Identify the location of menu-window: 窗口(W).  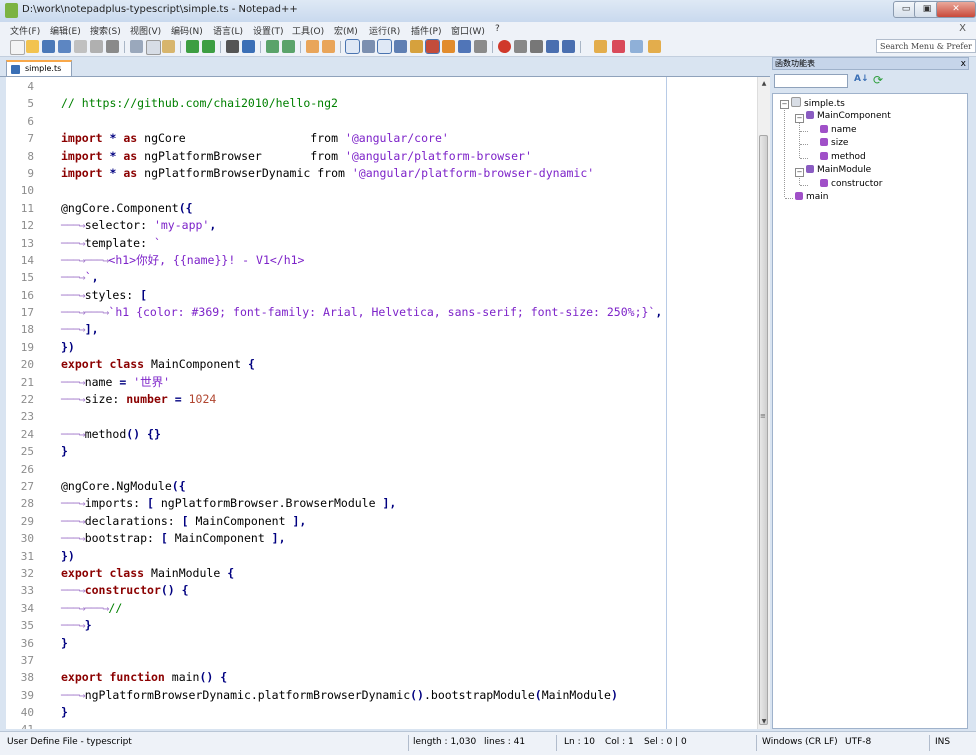
(468, 30).